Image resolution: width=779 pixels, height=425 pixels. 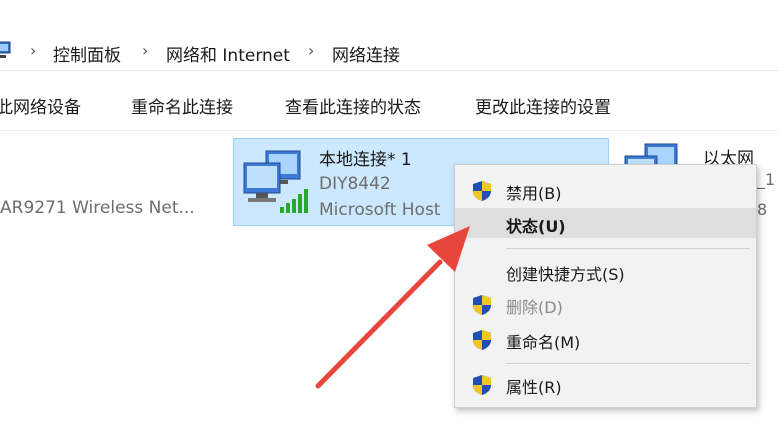 I want to click on network-connections-icon, so click(x=5, y=49).